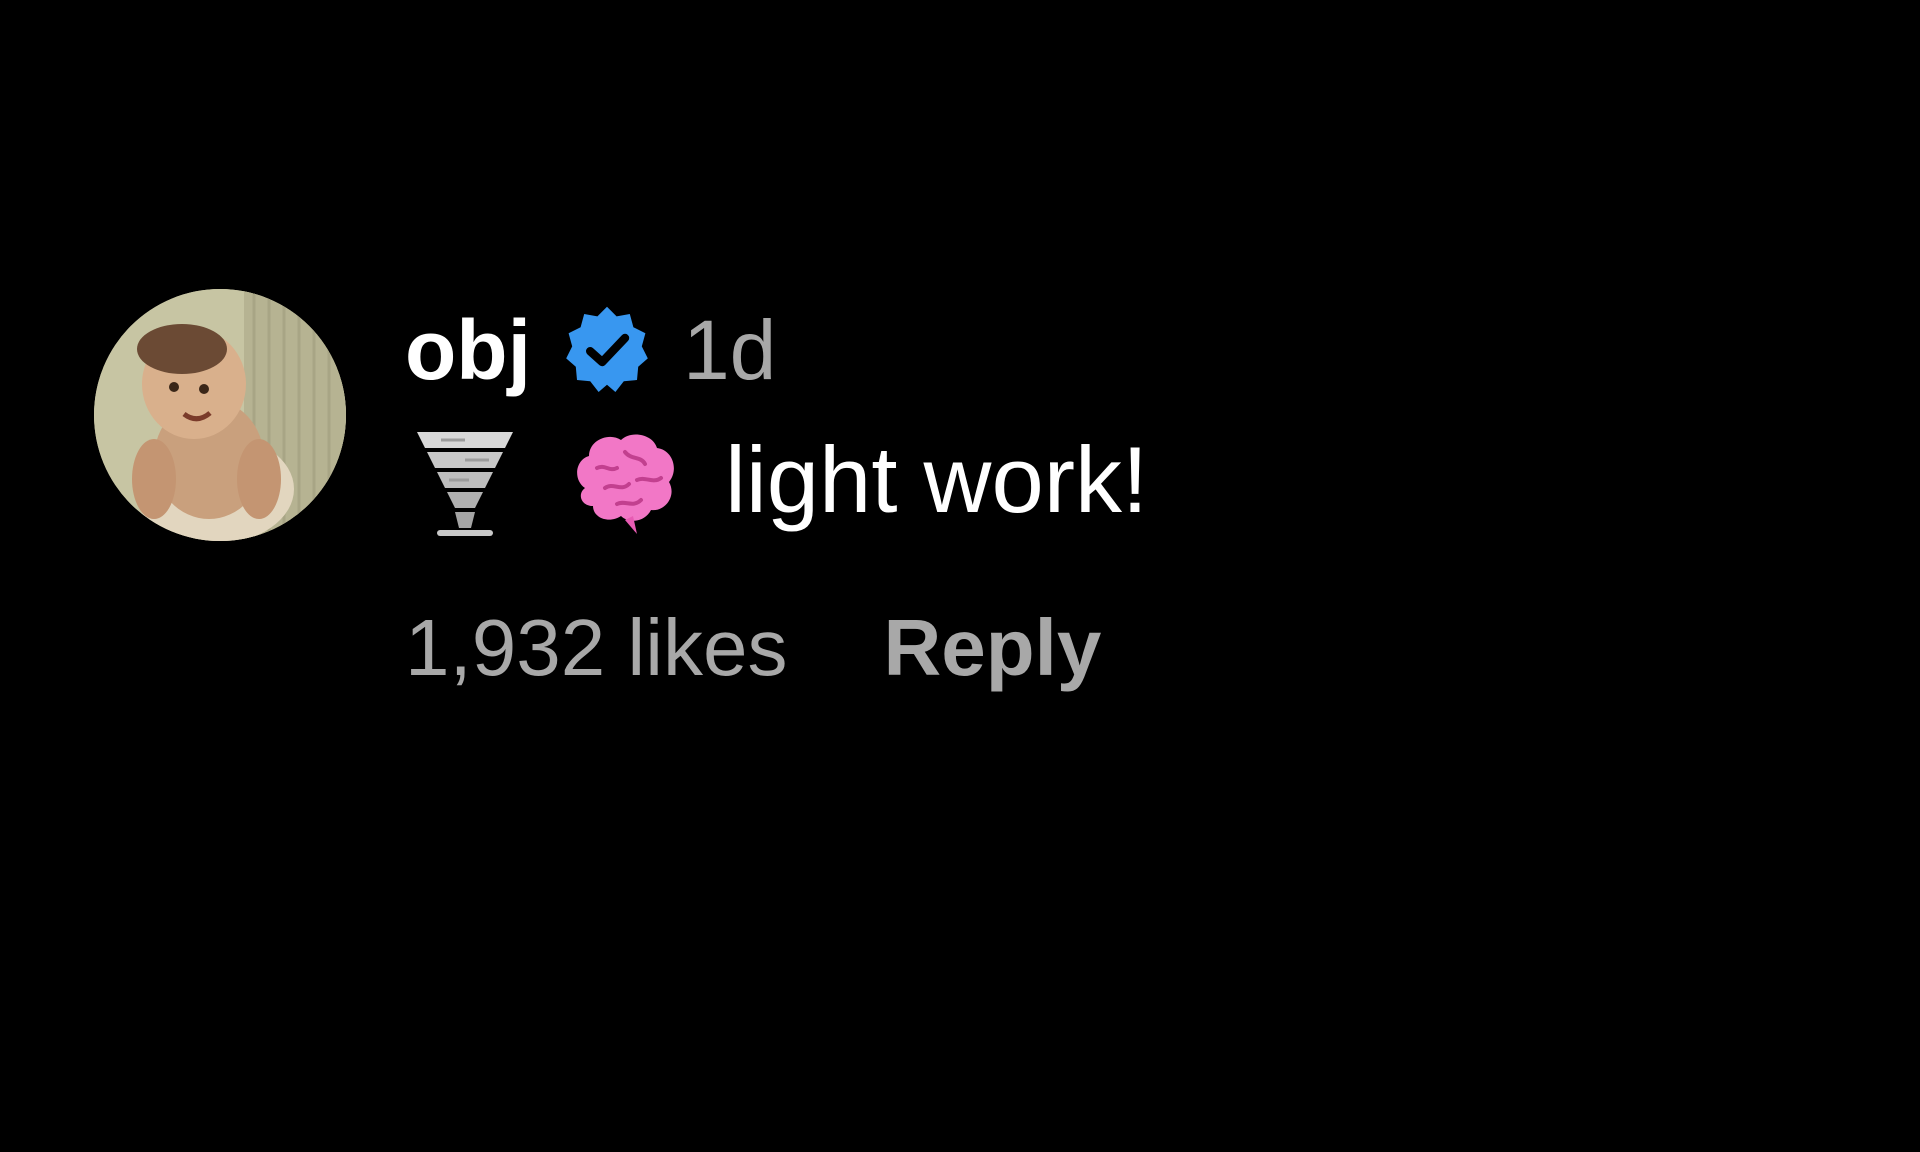  I want to click on brain-icon, so click(625, 480).